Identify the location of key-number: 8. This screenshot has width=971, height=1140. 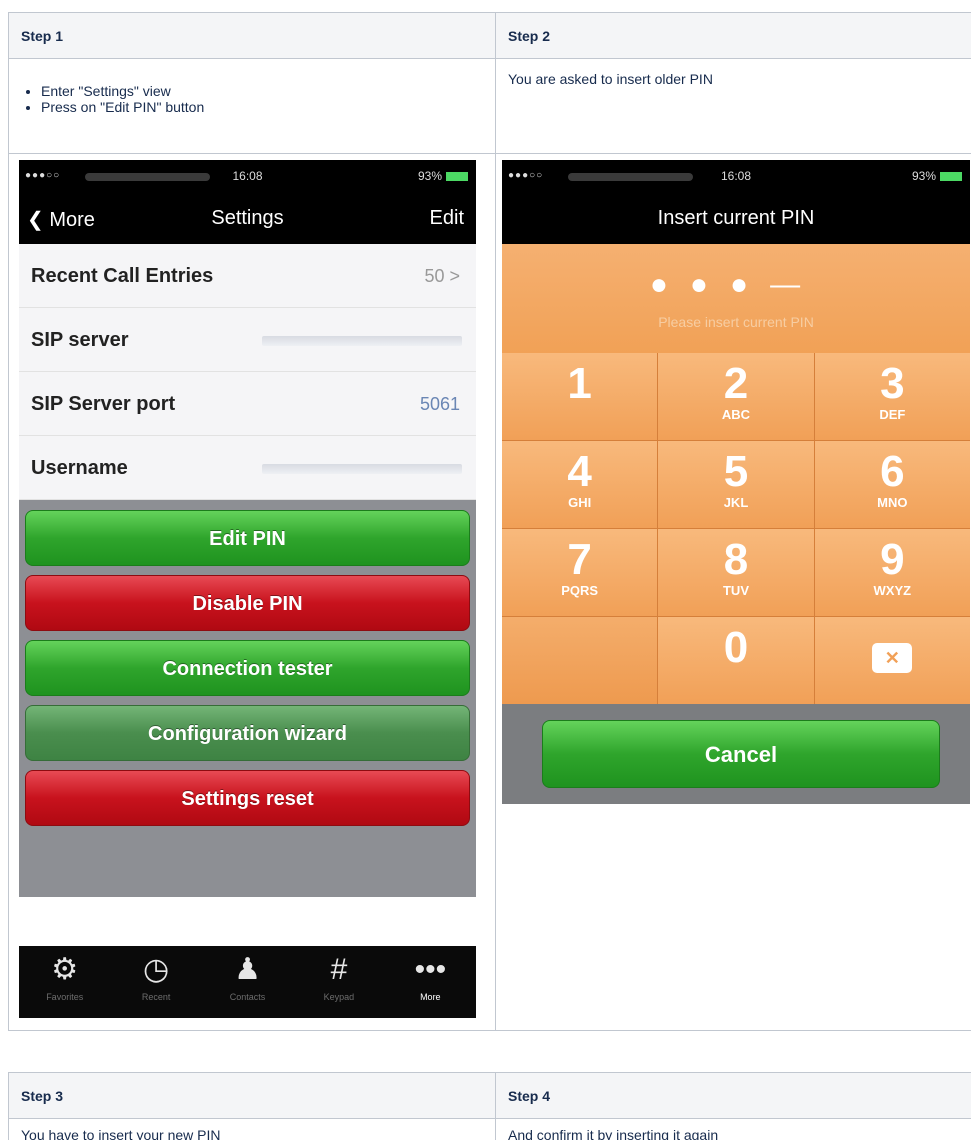
(736, 559).